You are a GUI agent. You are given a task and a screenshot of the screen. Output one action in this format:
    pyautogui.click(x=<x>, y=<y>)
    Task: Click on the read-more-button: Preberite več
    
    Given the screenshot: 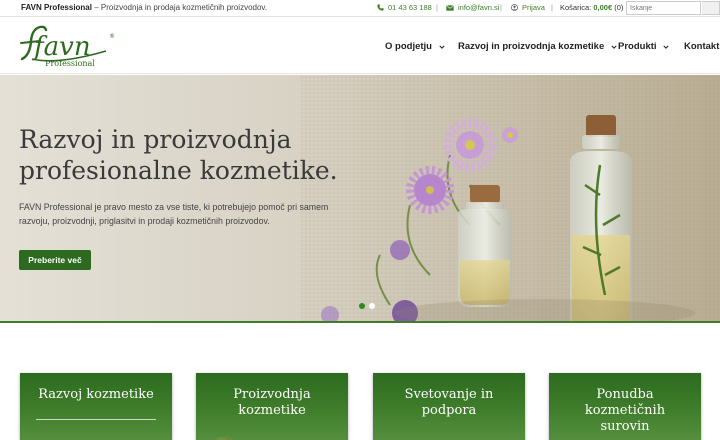 What is the action you would take?
    pyautogui.click(x=55, y=260)
    